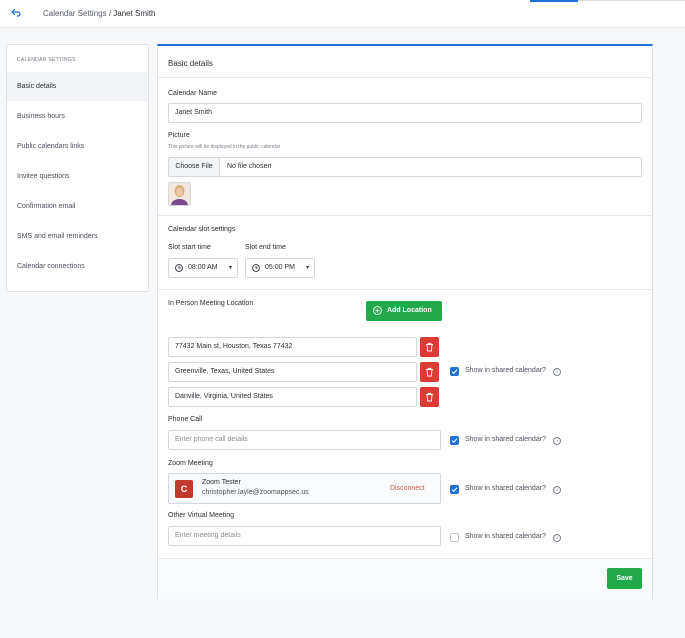 The image size is (685, 638). I want to click on save-button: Save, so click(624, 578).